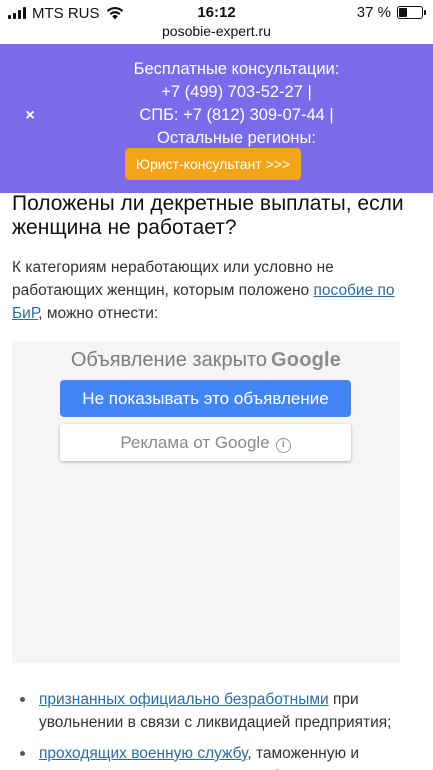 Image resolution: width=433 pixels, height=770 pixels. I want to click on list-item-link: признанных официально безработными, so click(184, 699).